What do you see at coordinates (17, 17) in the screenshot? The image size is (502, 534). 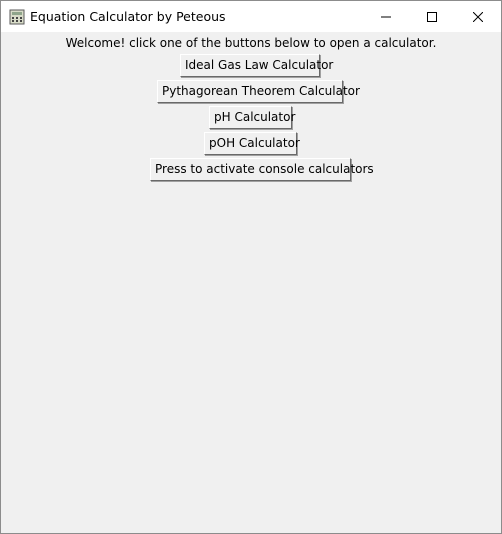 I see `calculator-icon` at bounding box center [17, 17].